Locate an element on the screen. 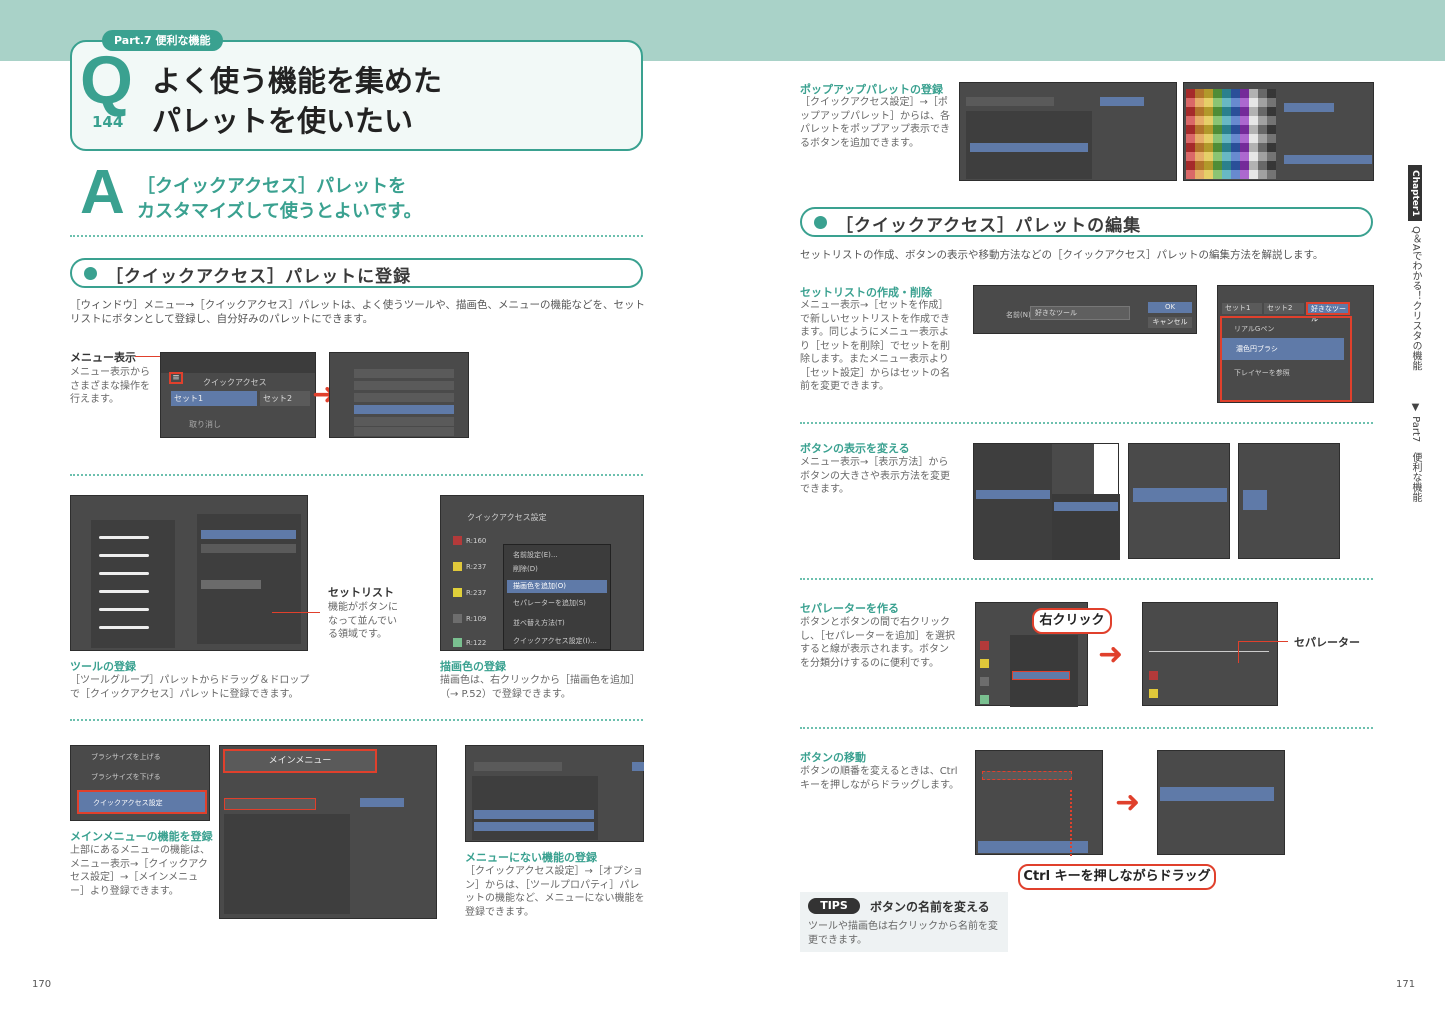  menu-item-delete: 削除(D) is located at coordinates (525, 569).